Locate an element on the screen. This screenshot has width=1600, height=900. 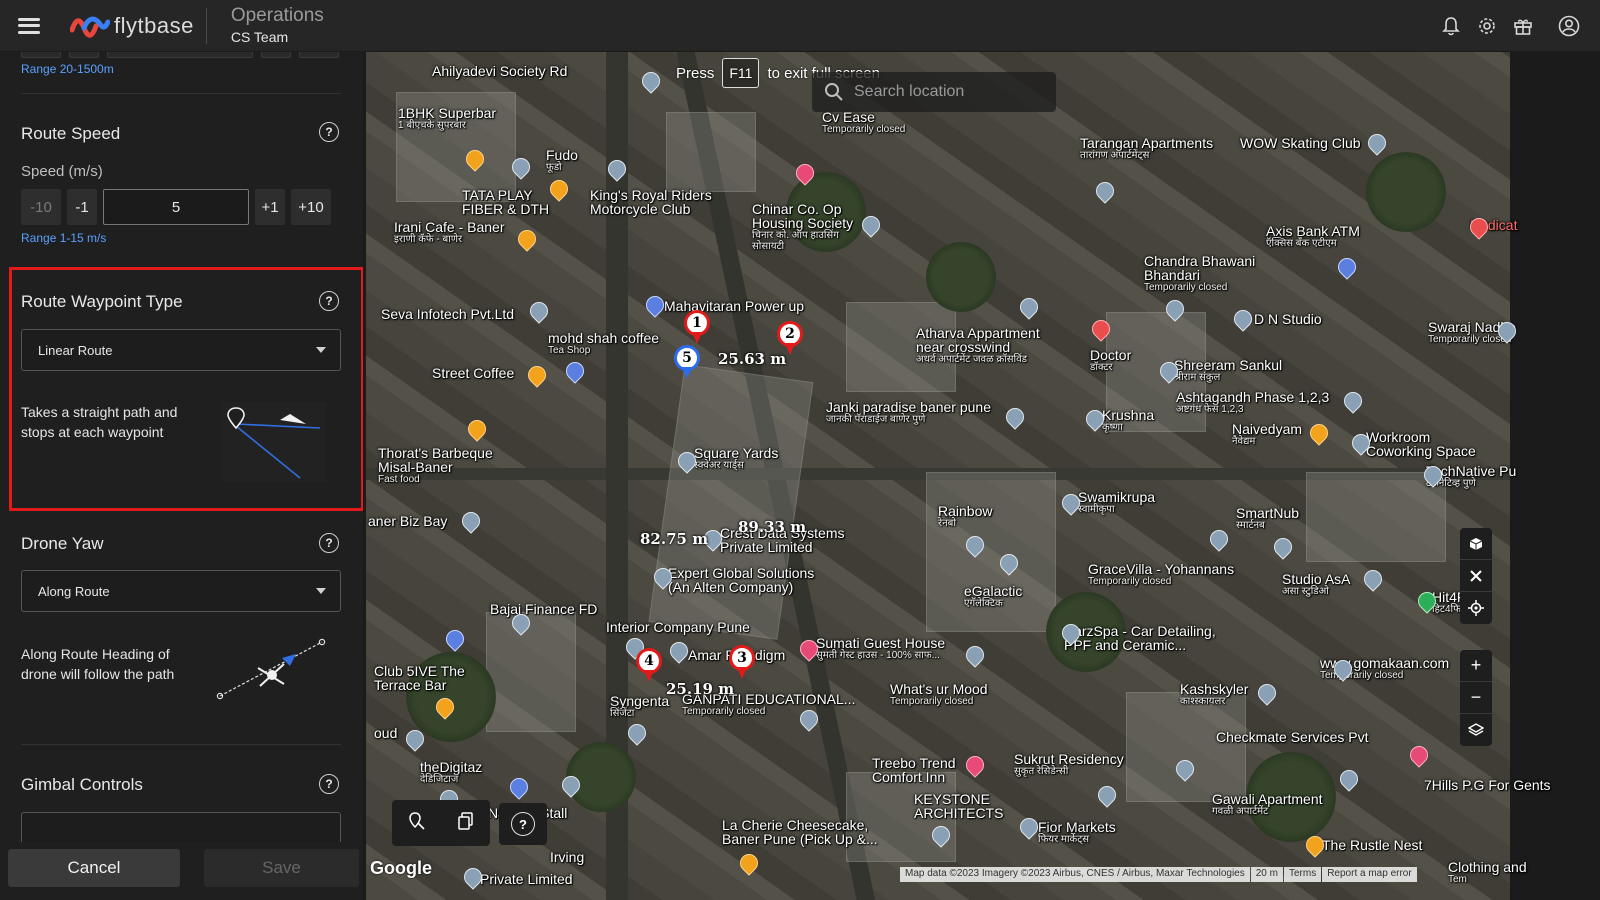
google-logo: Google is located at coordinates (401, 868).